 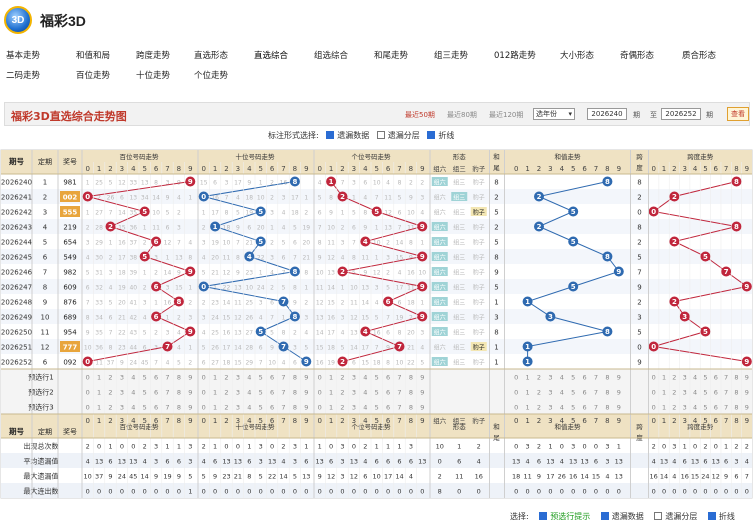 What do you see at coordinates (249, 257) in the screenshot?
I see `ten-ball-label: 4` at bounding box center [249, 257].